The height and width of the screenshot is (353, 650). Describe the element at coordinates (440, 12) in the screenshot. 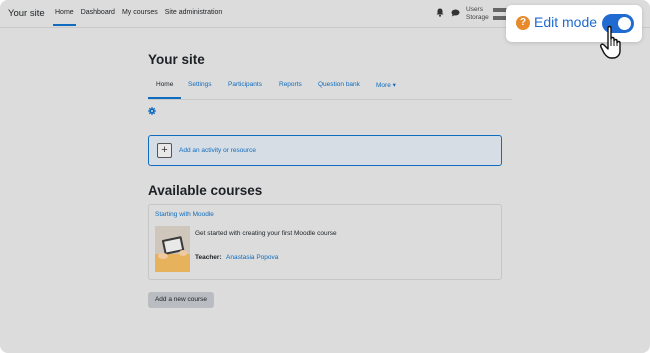

I see `bell-icon` at that location.